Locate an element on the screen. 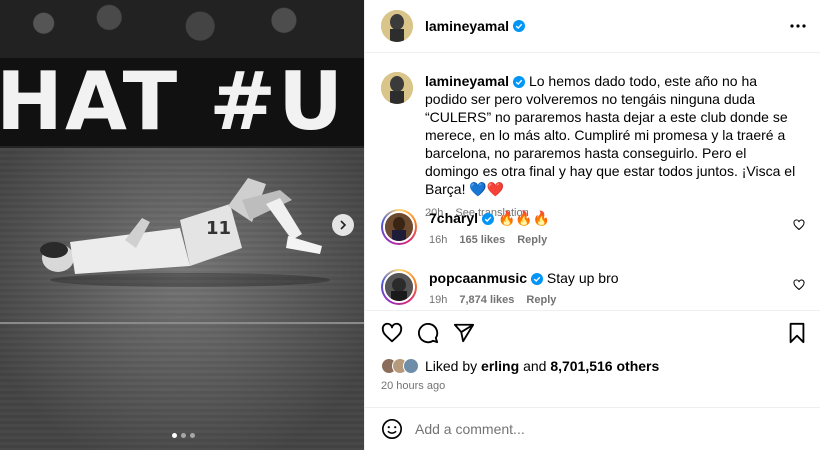  player-lying-figure: 11 is located at coordinates (185, 232).